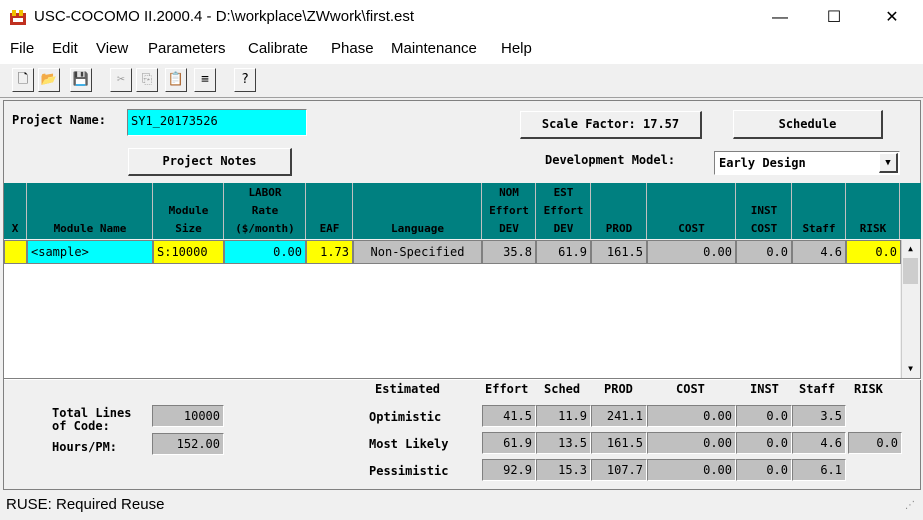 The image size is (923, 520). Describe the element at coordinates (509, 470) in the screenshot. I see `pessimistic-effort: 92.9` at that location.